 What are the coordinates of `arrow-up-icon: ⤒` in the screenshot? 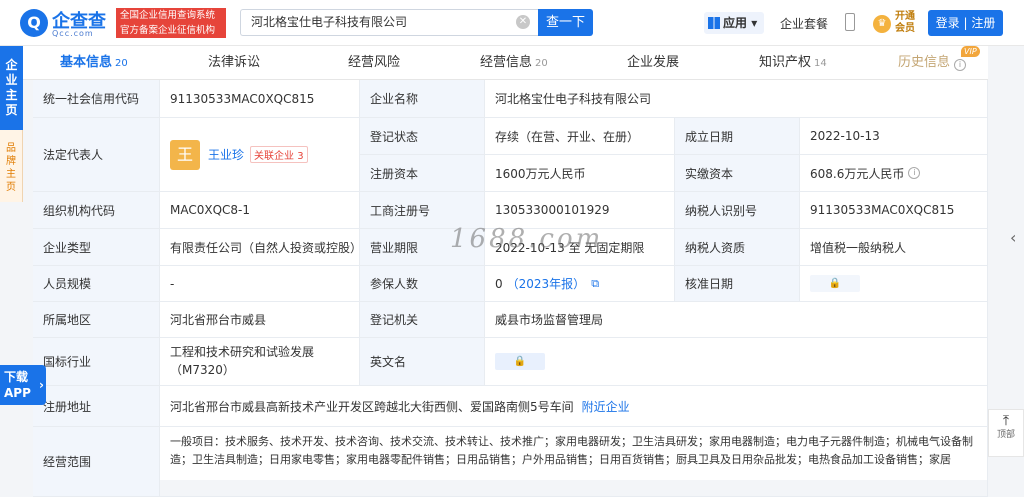 It's located at (1006, 421).